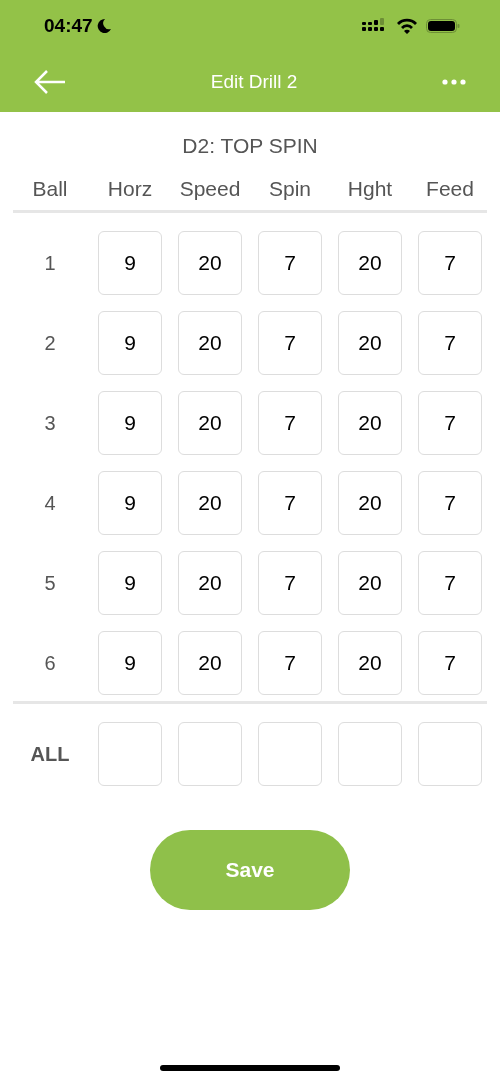 The height and width of the screenshot is (1082, 500). Describe the element at coordinates (50, 189) in the screenshot. I see `column-header: Ball` at that location.